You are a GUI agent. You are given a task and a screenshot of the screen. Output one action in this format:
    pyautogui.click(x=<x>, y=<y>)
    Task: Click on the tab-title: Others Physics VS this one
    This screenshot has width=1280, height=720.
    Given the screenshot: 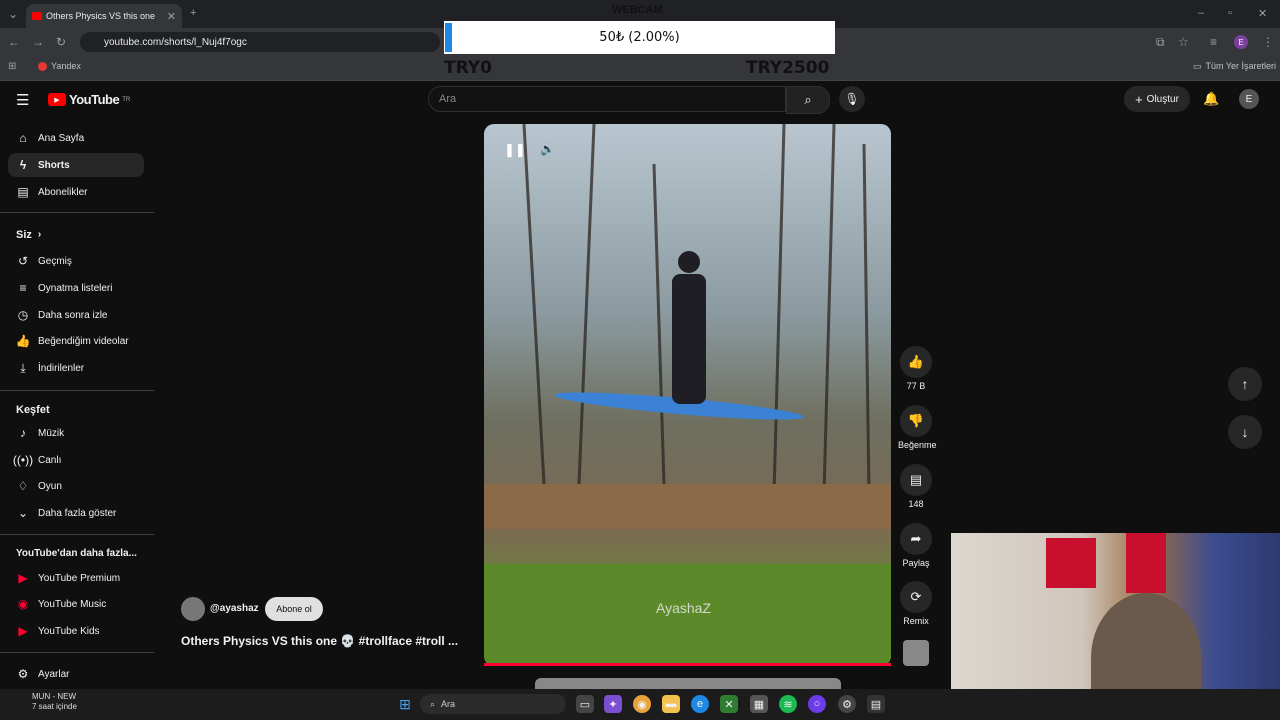 What is the action you would take?
    pyautogui.click(x=101, y=16)
    